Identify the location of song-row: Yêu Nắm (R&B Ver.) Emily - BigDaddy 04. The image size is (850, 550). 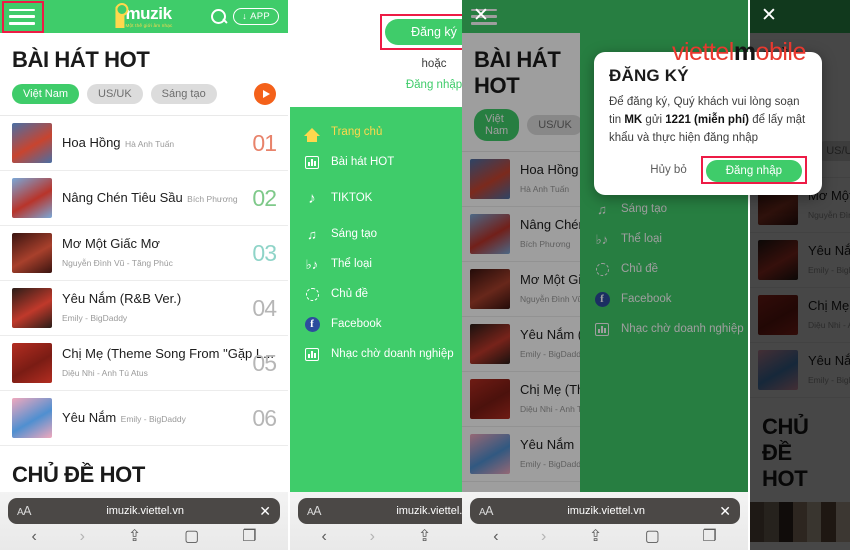
(144, 308).